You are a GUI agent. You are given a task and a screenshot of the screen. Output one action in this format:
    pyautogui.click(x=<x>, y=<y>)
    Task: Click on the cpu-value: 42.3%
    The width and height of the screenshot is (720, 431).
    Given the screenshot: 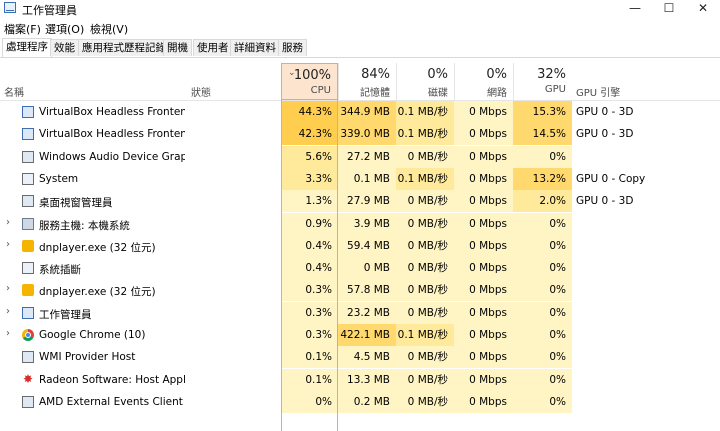 What is the action you would take?
    pyautogui.click(x=309, y=134)
    